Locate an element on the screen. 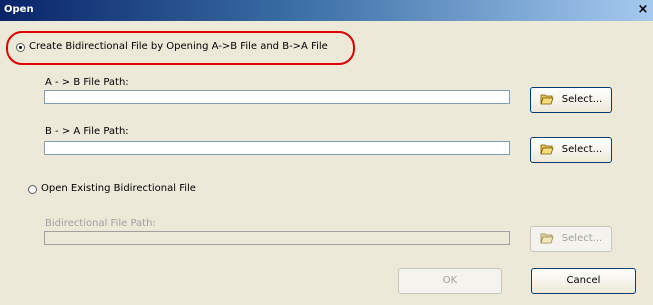  title-bar: Open × is located at coordinates (326, 10).